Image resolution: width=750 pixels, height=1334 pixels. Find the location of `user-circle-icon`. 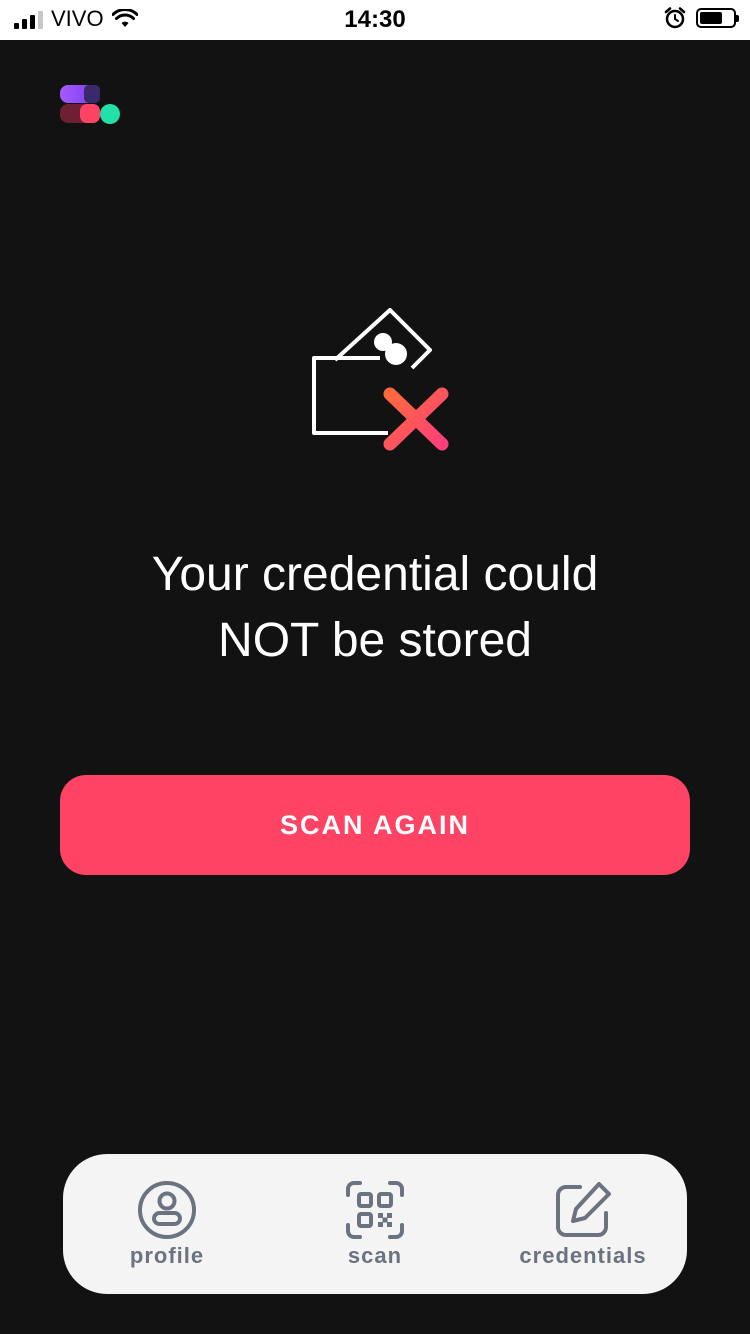

user-circle-icon is located at coordinates (167, 1210).